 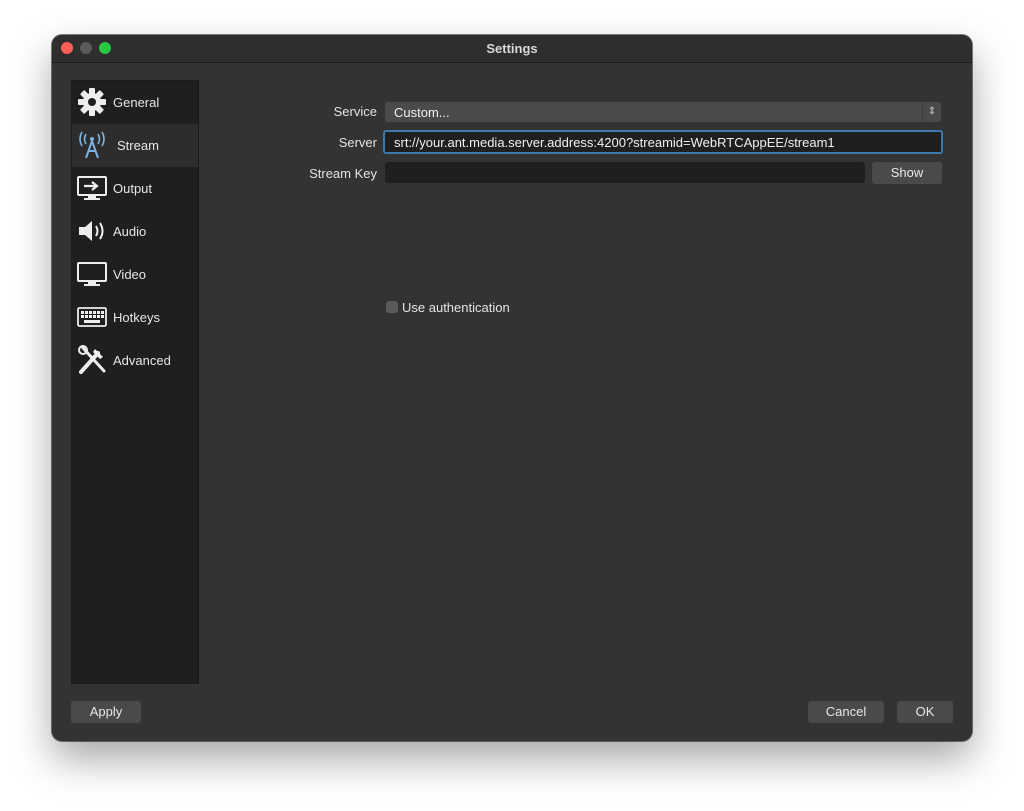 I want to click on cancel-button: Cancel, so click(x=846, y=712).